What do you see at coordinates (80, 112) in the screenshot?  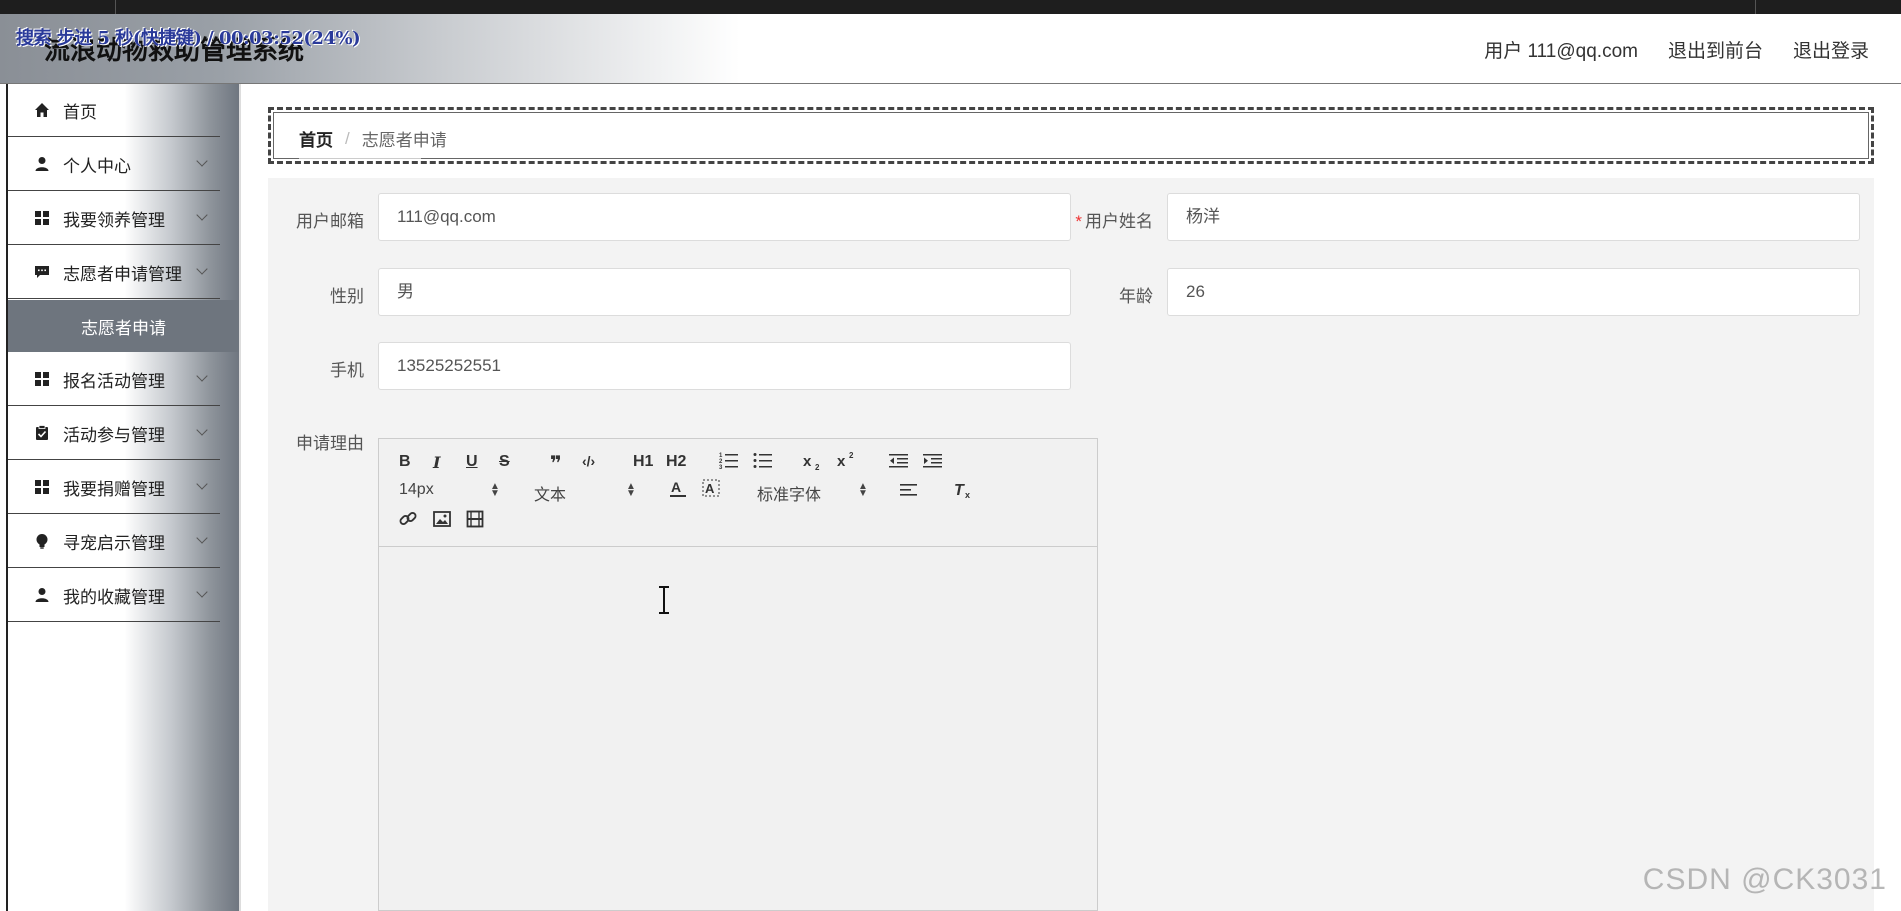 I see `sidebar-item-label: 首页` at bounding box center [80, 112].